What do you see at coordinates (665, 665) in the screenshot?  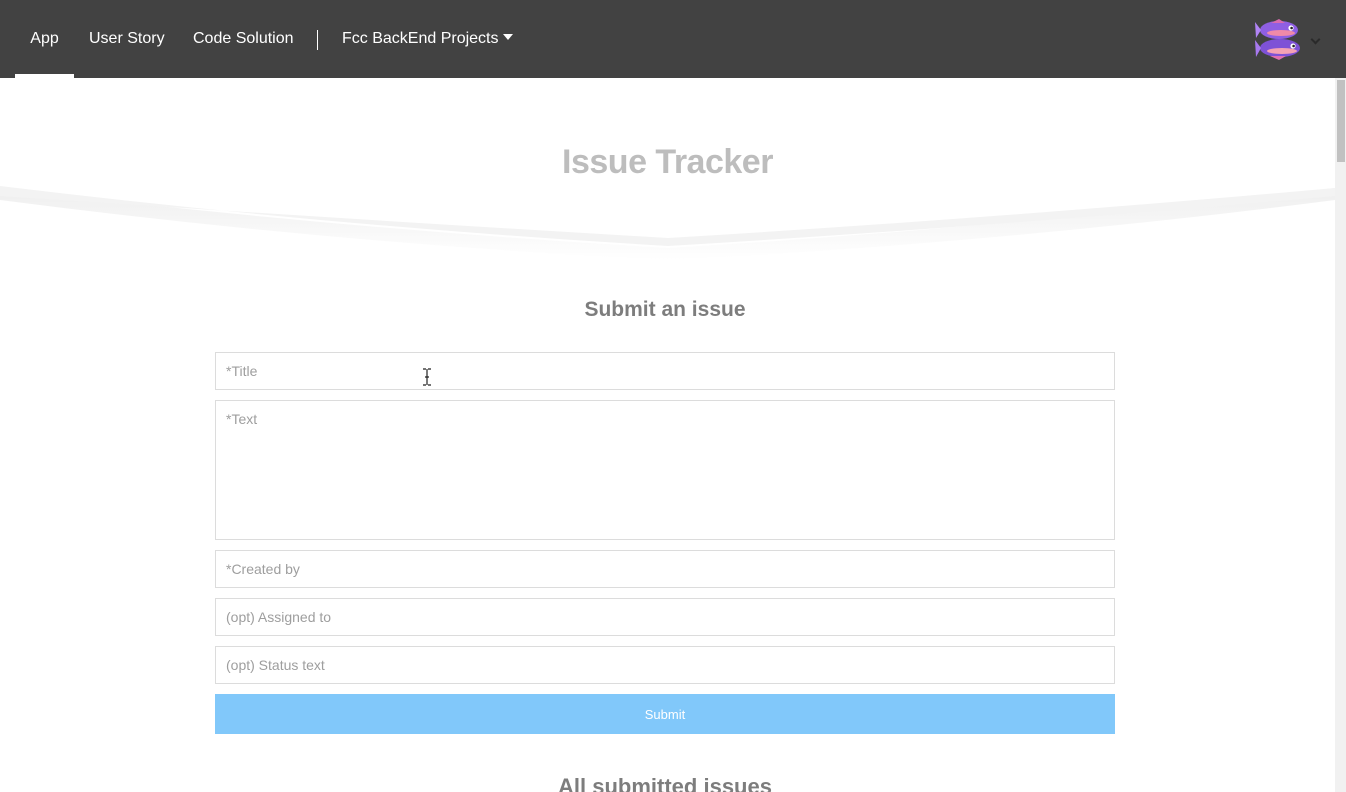 I see `status-text-input` at bounding box center [665, 665].